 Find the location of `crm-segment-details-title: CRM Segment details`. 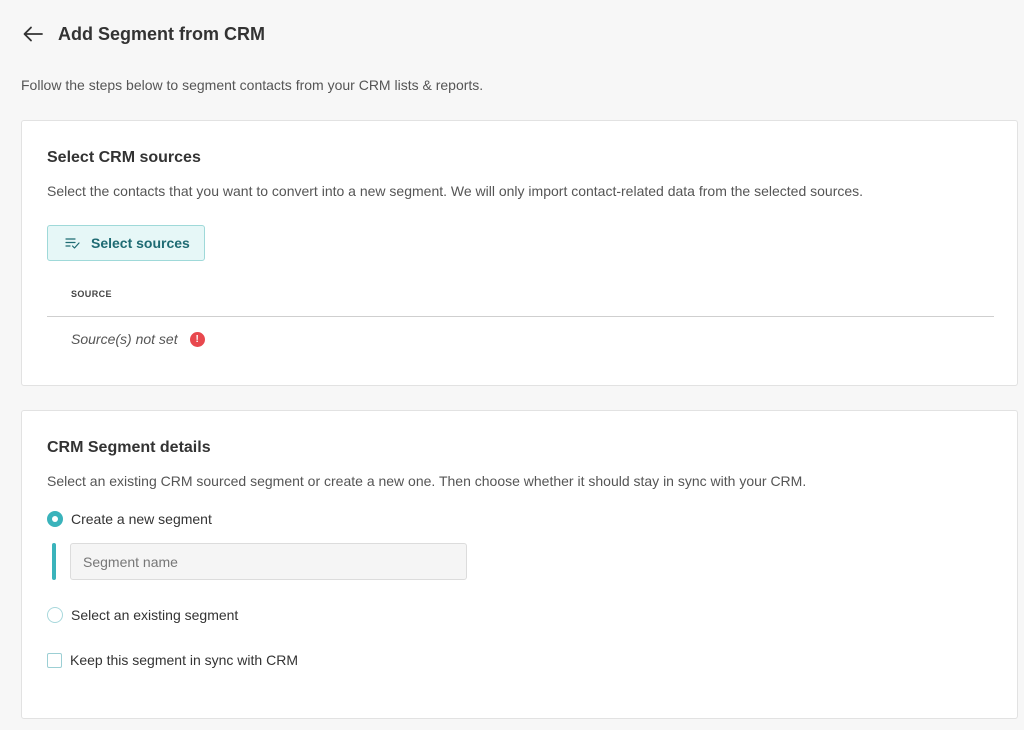

crm-segment-details-title: CRM Segment details is located at coordinates (129, 447).